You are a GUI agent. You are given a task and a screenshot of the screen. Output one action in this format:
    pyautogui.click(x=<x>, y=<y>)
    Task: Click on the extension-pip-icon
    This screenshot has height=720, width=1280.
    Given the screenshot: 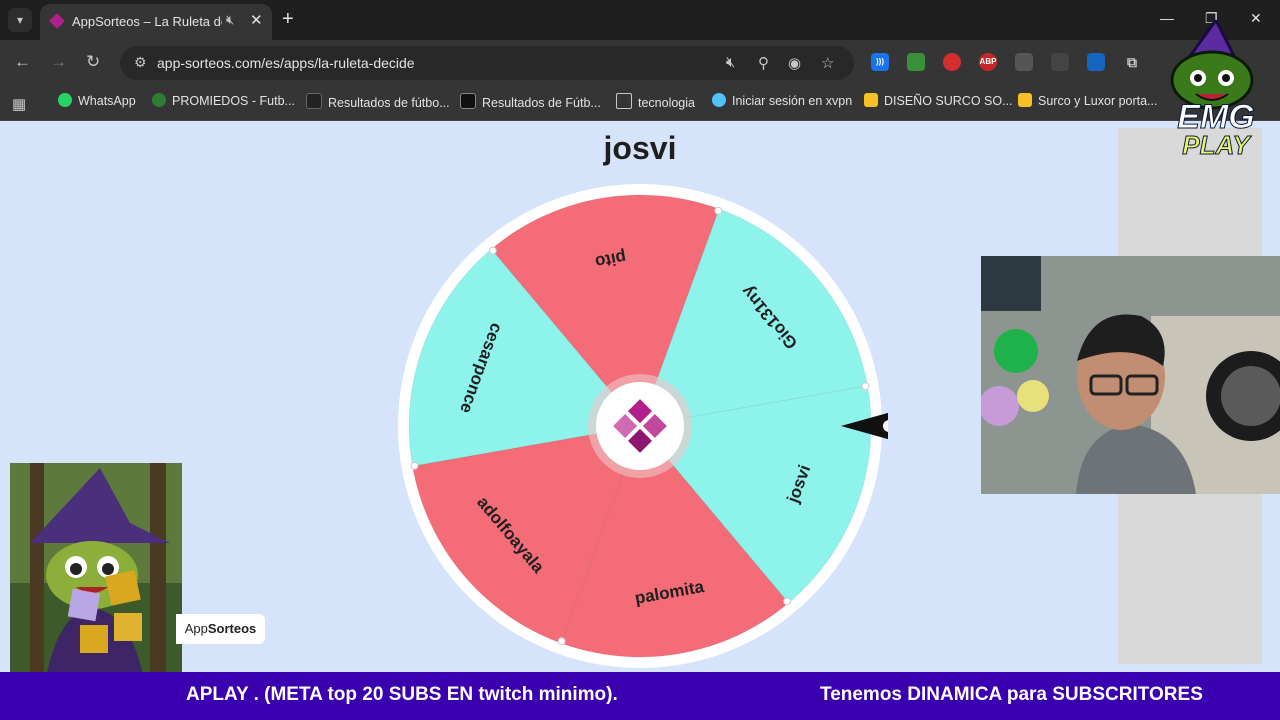 What is the action you would take?
    pyautogui.click(x=1060, y=62)
    